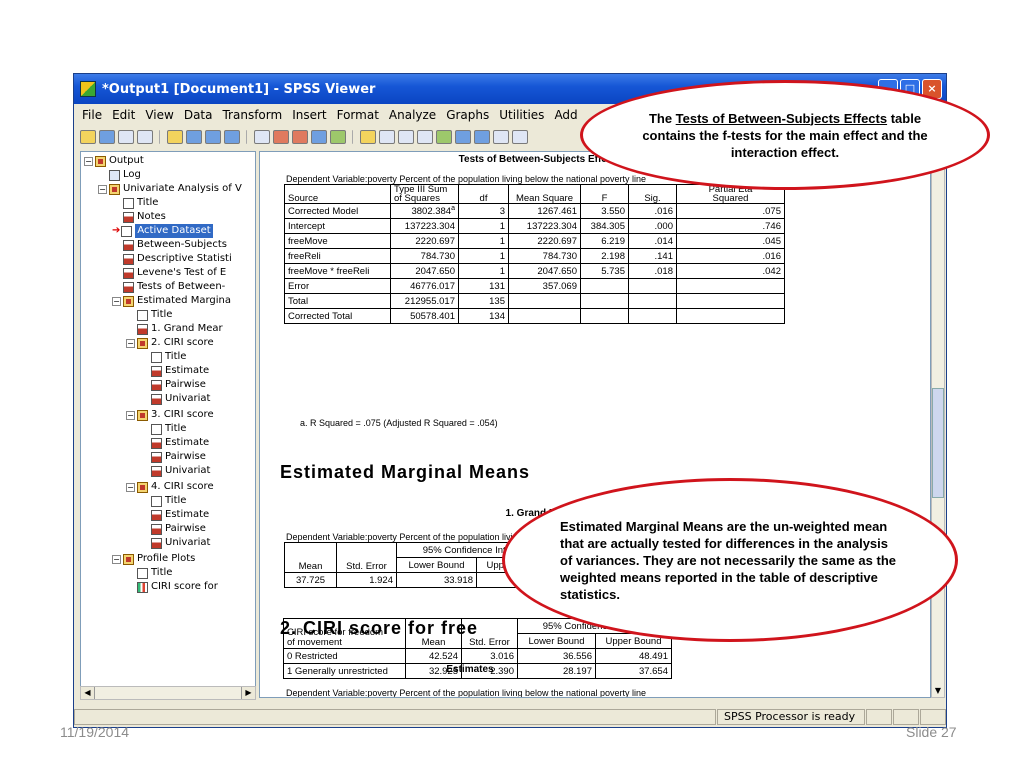  What do you see at coordinates (252, 115) in the screenshot?
I see `menu-transform: Transform` at bounding box center [252, 115].